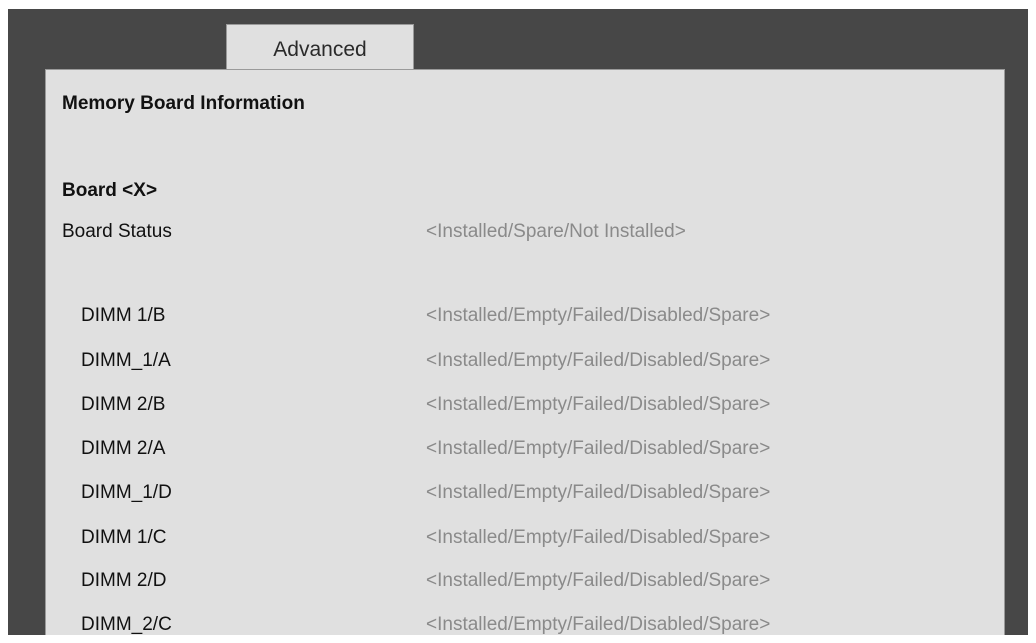  Describe the element at coordinates (183, 103) in the screenshot. I see `section-title: Memory Board Information` at that location.